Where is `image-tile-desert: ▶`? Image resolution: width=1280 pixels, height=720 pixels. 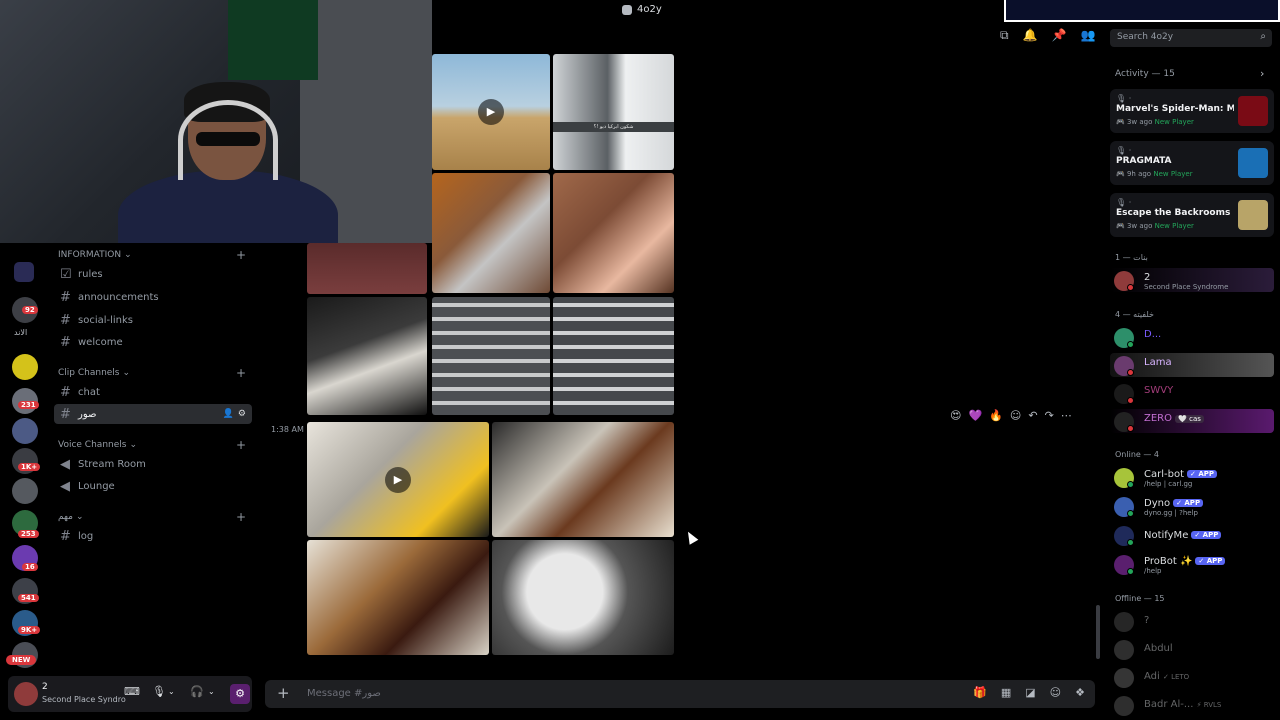 image-tile-desert: ▶ is located at coordinates (491, 112).